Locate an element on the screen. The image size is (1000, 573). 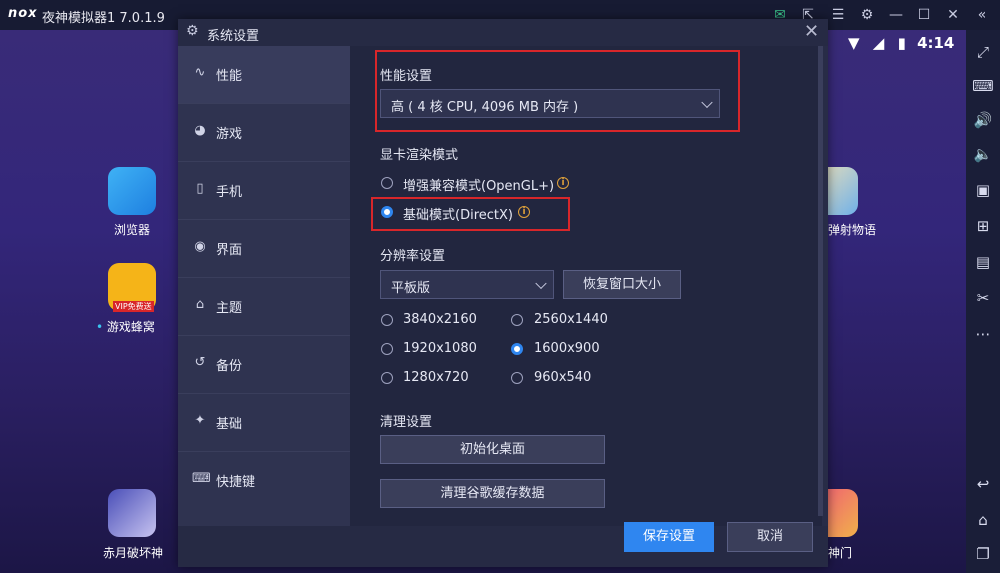
add-apk-icon: ⊞ is located at coordinates (983, 226).